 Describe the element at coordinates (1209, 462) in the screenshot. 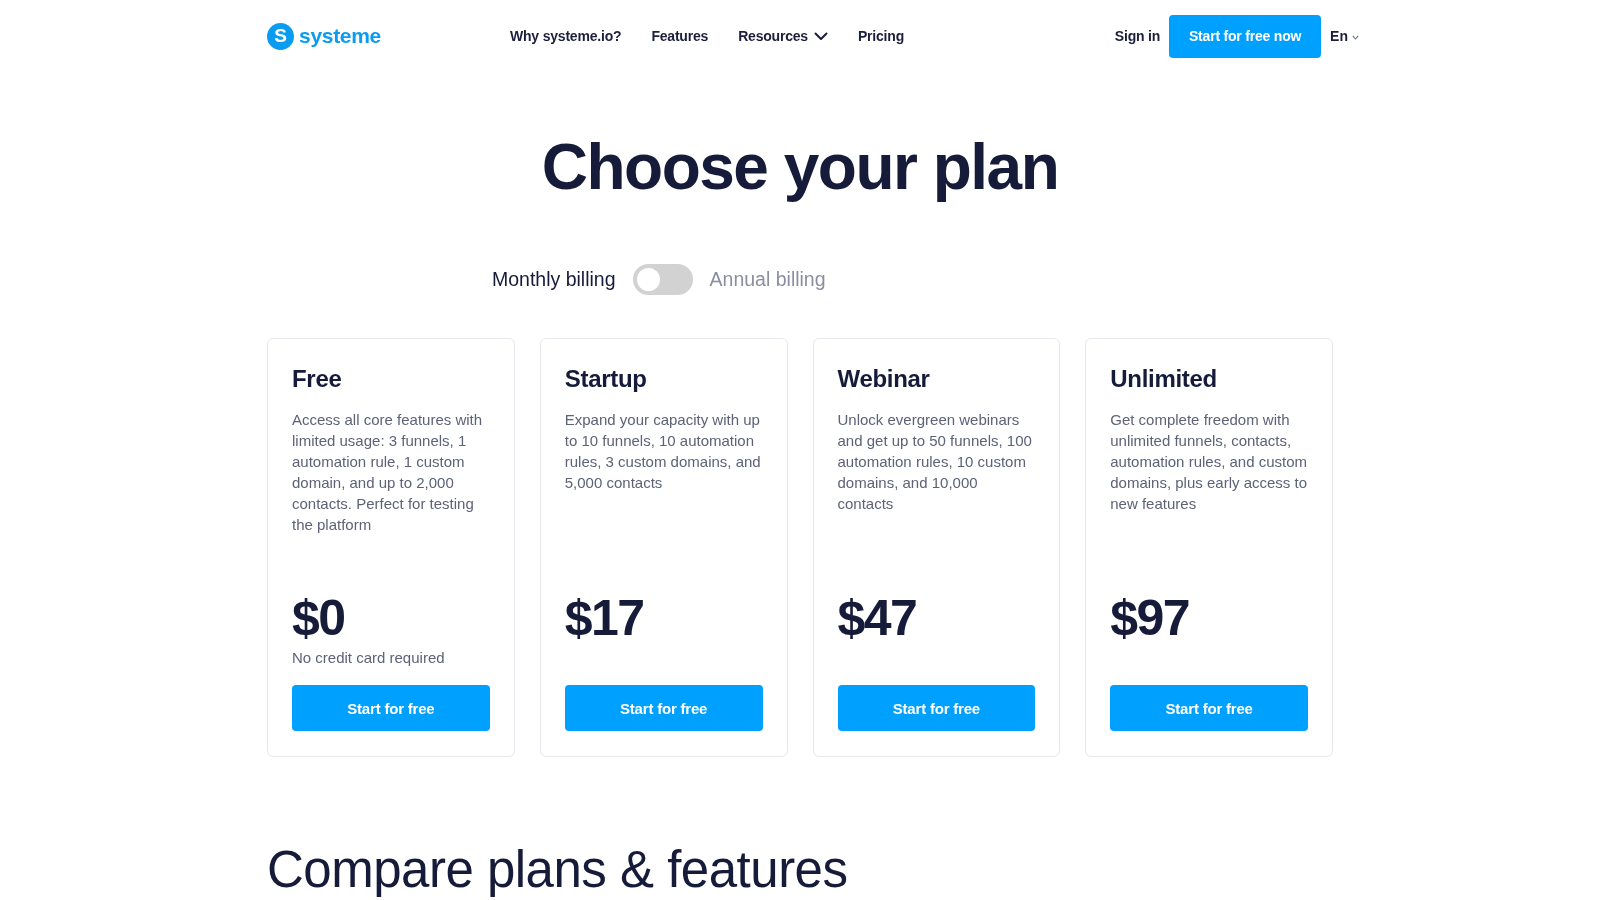

I see `plan-description: Get complete freedom with unlimited funnels, contacts, automation rules, and custom domains, plus early access to new features` at that location.